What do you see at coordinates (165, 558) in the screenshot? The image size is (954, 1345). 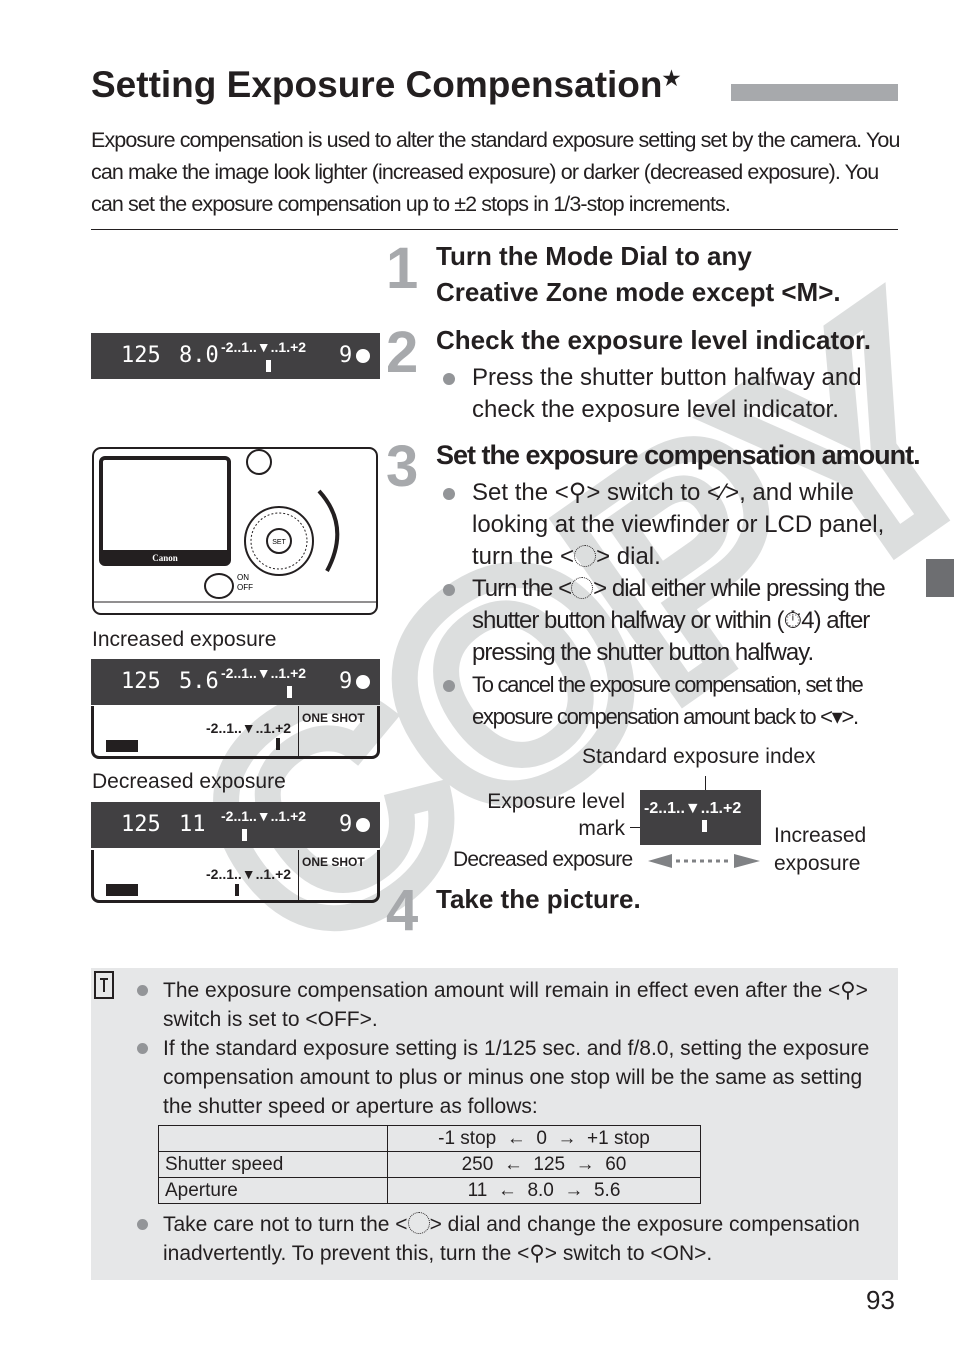 I see `svg-text: Canon` at bounding box center [165, 558].